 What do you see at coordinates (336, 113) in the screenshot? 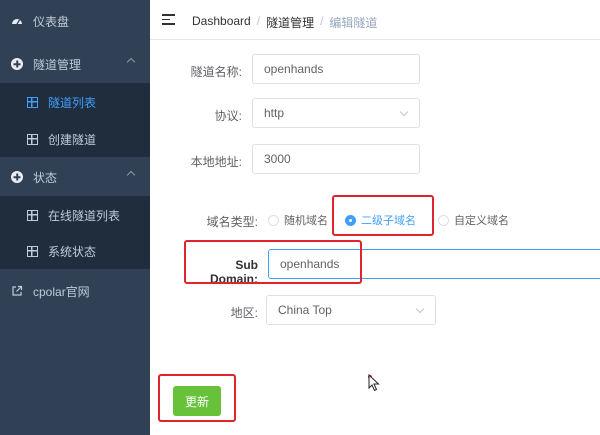
I see `protocol-select: http` at bounding box center [336, 113].